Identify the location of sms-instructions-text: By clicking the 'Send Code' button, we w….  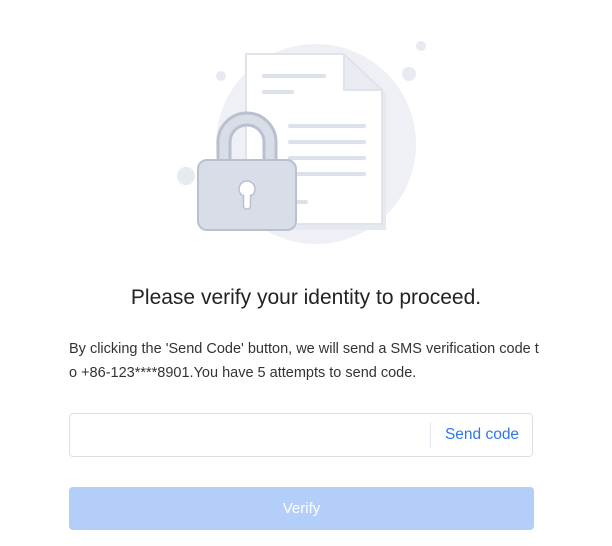
(304, 361).